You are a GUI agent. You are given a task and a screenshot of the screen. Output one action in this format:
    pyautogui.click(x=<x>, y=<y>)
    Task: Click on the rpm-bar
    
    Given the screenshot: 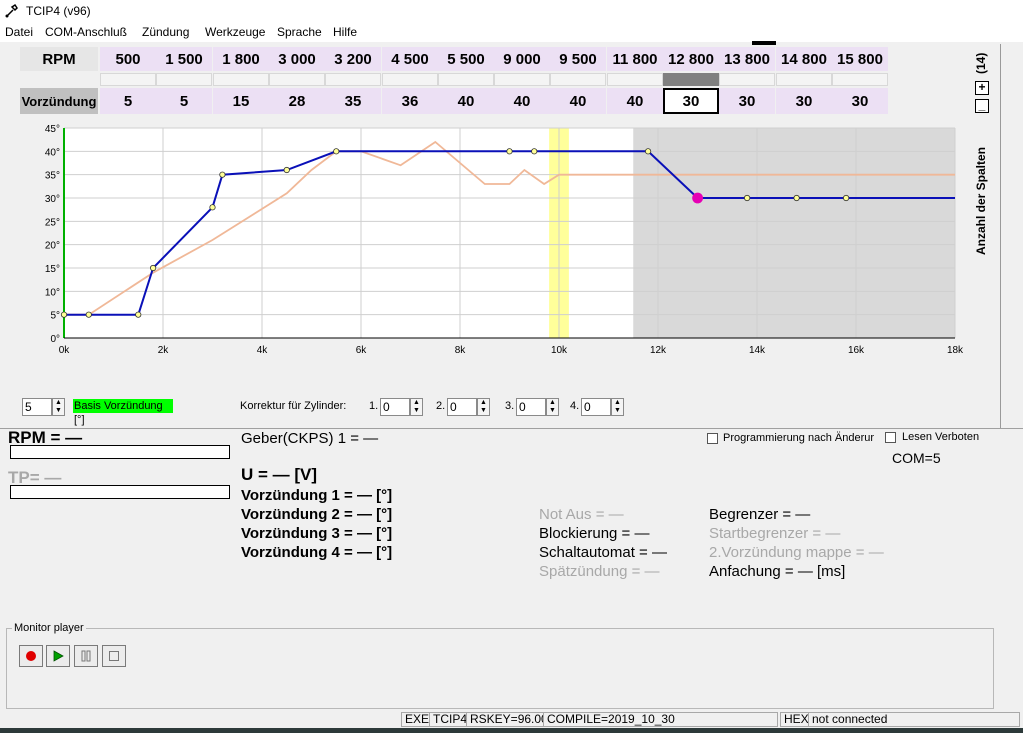 What is the action you would take?
    pyautogui.click(x=120, y=452)
    